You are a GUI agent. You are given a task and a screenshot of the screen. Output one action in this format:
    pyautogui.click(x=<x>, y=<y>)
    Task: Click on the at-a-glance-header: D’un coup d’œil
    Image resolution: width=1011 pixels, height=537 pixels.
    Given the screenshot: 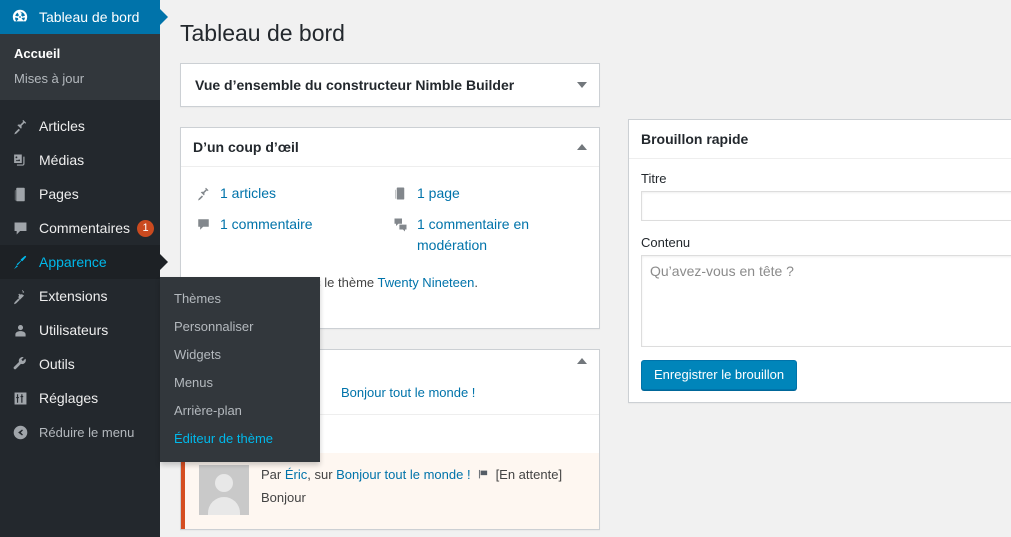 What is the action you would take?
    pyautogui.click(x=390, y=147)
    